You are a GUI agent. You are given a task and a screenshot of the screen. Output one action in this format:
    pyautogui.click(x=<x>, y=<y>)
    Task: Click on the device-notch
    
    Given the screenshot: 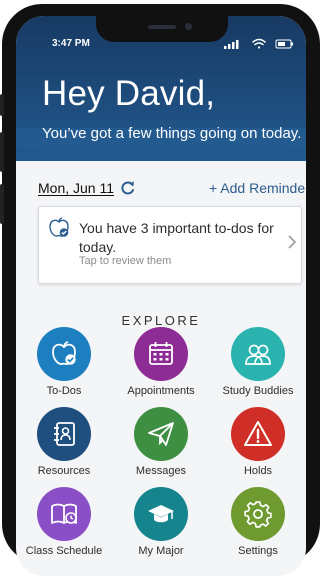 What is the action you would take?
    pyautogui.click(x=162, y=29)
    